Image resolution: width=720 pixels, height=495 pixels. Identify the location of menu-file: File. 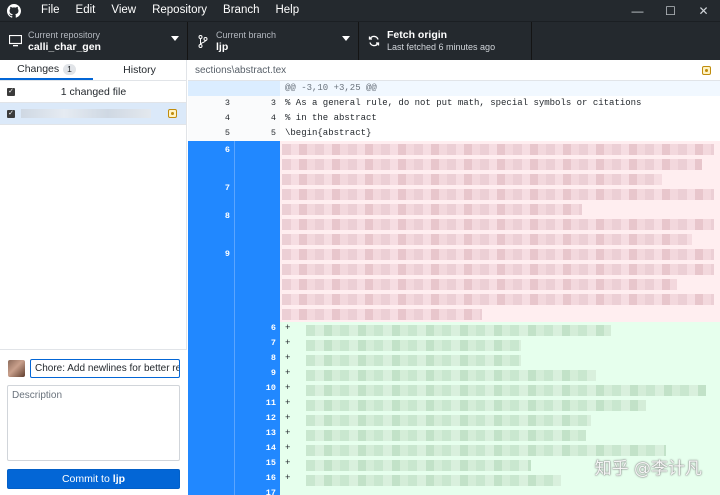
(50, 10).